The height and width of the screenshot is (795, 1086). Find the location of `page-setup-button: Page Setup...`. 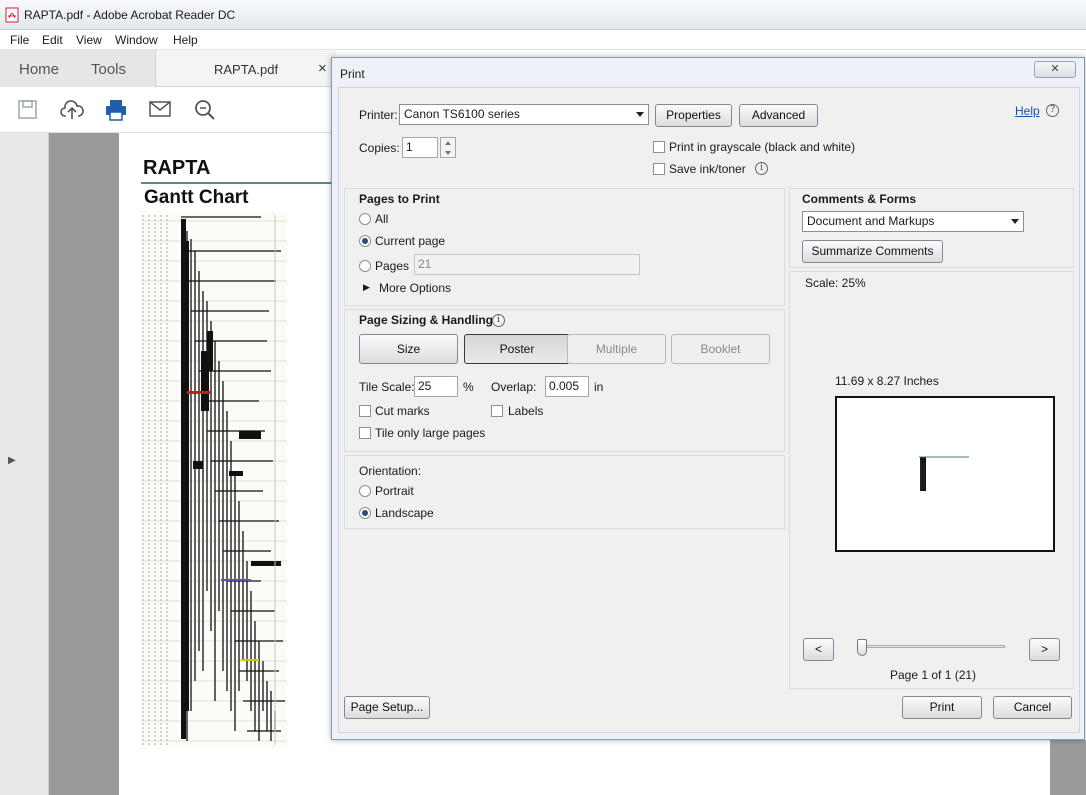

page-setup-button: Page Setup... is located at coordinates (387, 707).